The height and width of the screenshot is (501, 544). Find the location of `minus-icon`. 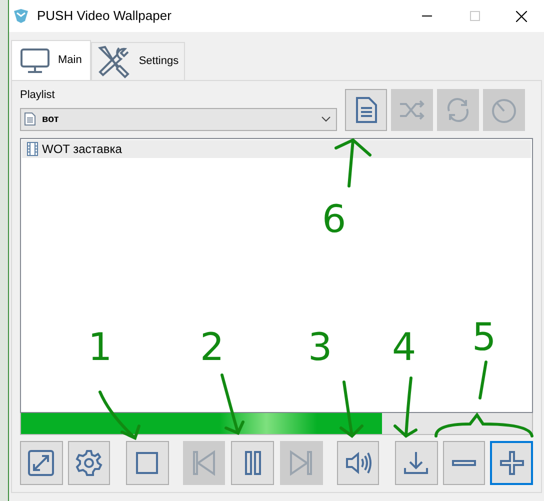

minus-icon is located at coordinates (464, 463).